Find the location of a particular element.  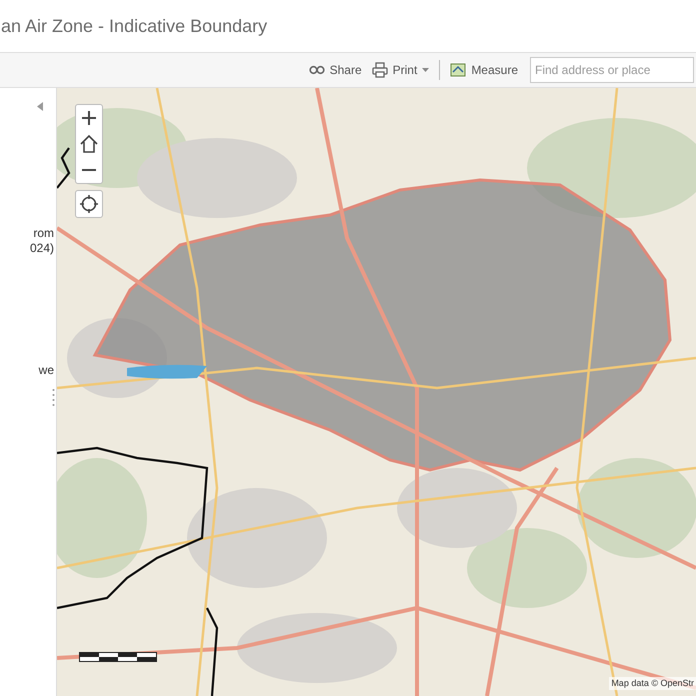

print-button: Print is located at coordinates (401, 70).